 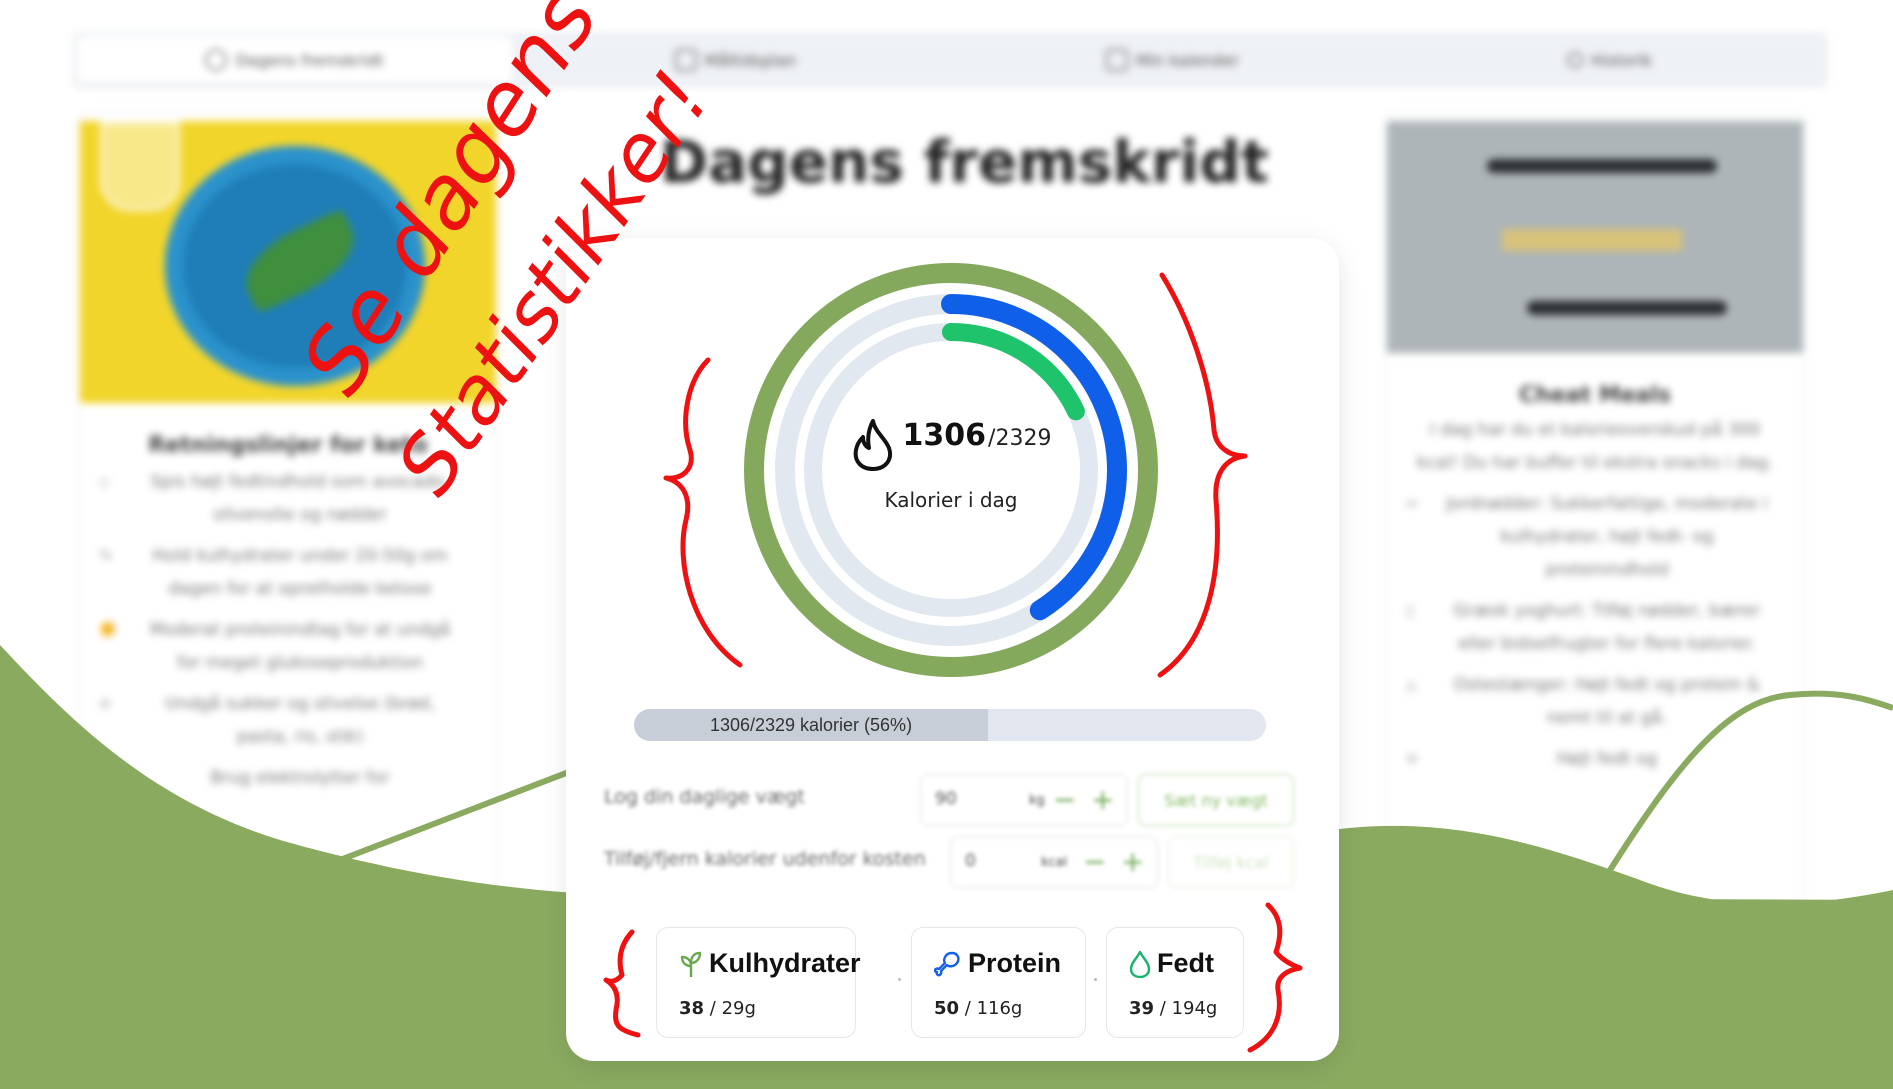 I want to click on weight-unit: kg, so click(x=1037, y=800).